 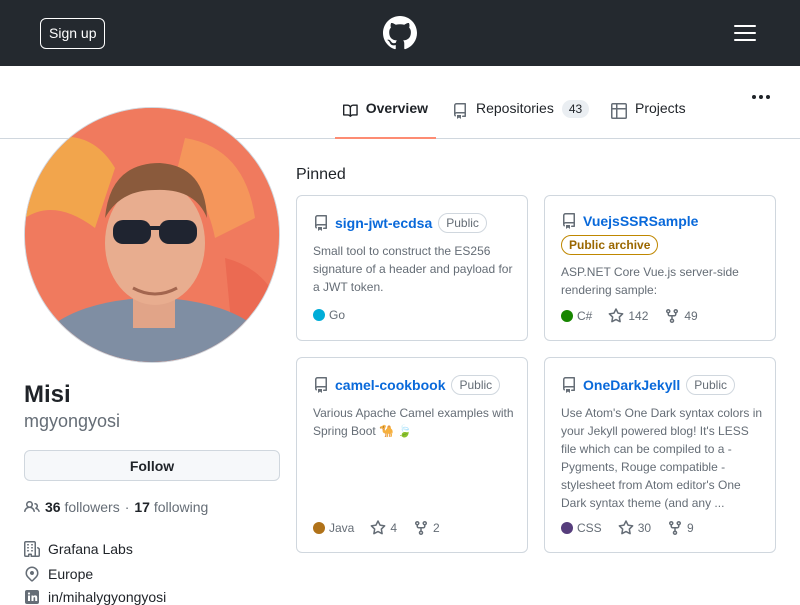 I want to click on stars-link: 4, so click(x=383, y=528).